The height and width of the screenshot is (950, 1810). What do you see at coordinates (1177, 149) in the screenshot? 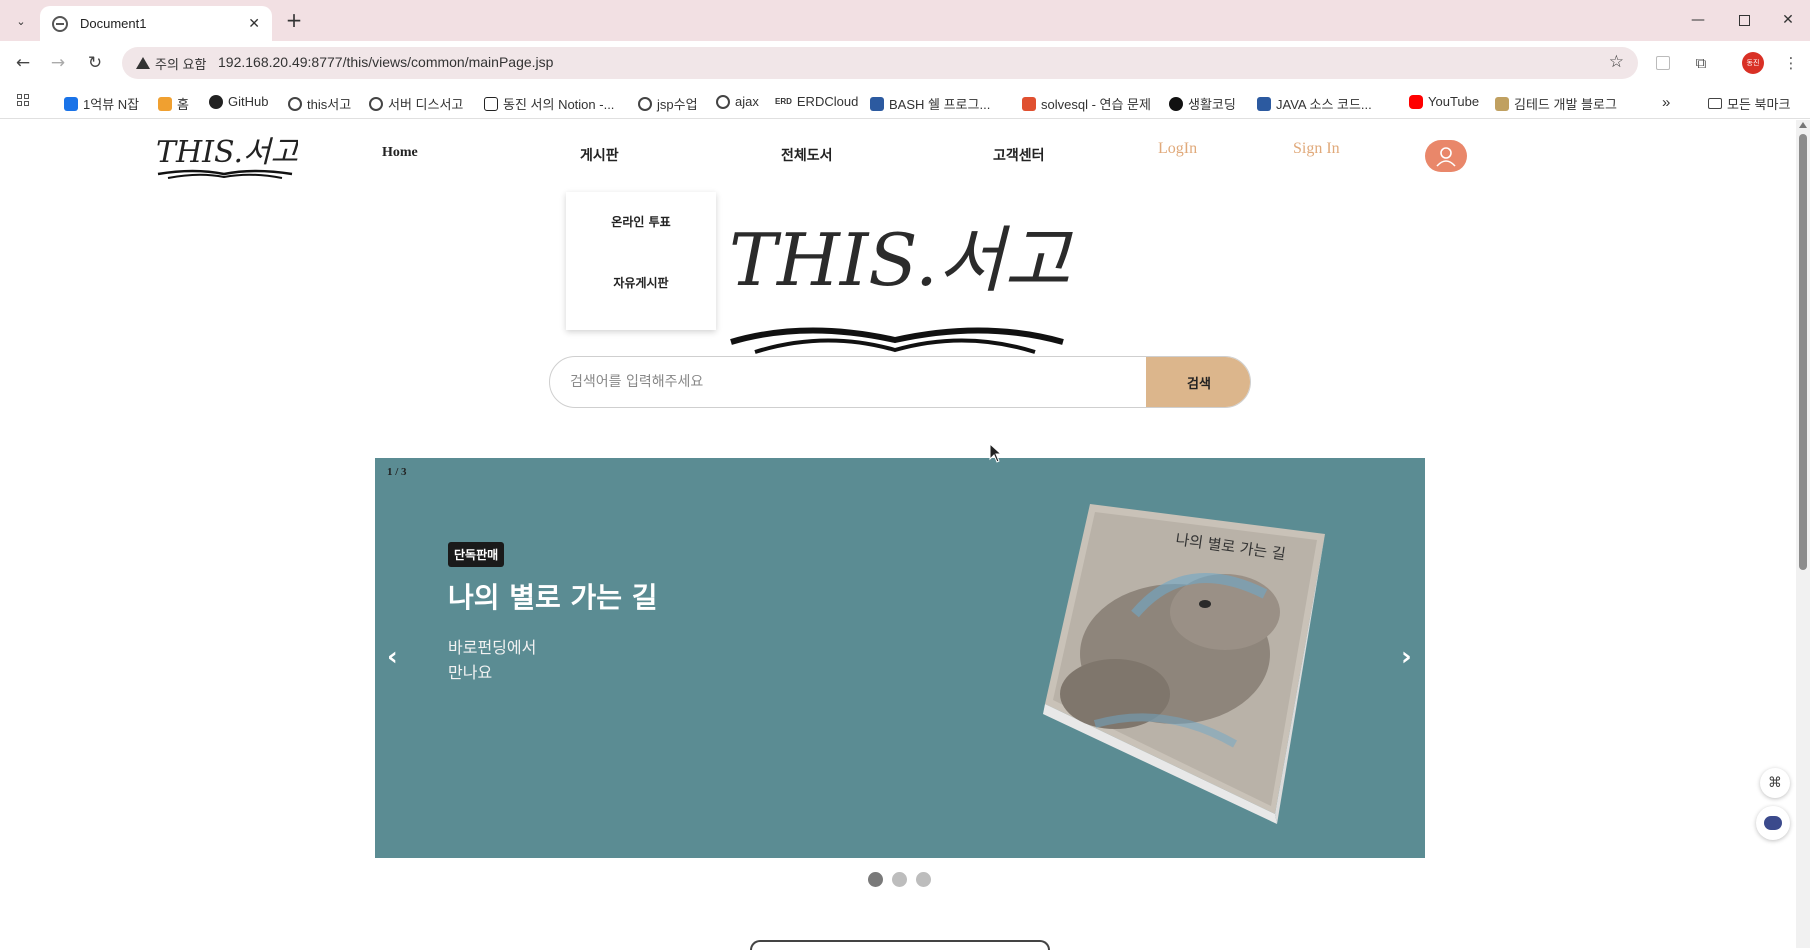
I see `login-link: LogIn` at bounding box center [1177, 149].